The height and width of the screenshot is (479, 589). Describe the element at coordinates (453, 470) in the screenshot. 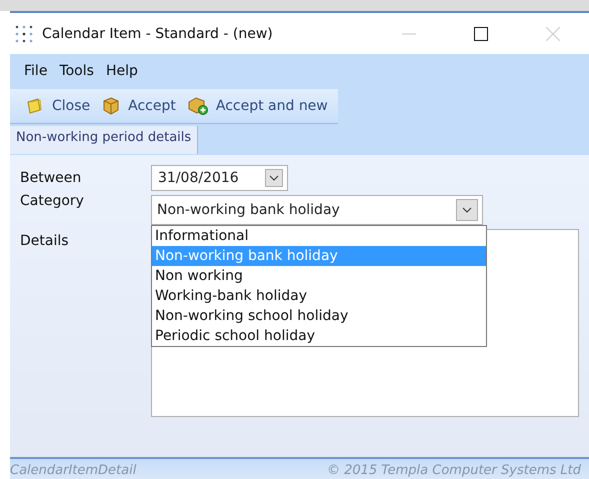

I see `copyright-text: © 2015 Templa Computer Systems Ltd` at that location.